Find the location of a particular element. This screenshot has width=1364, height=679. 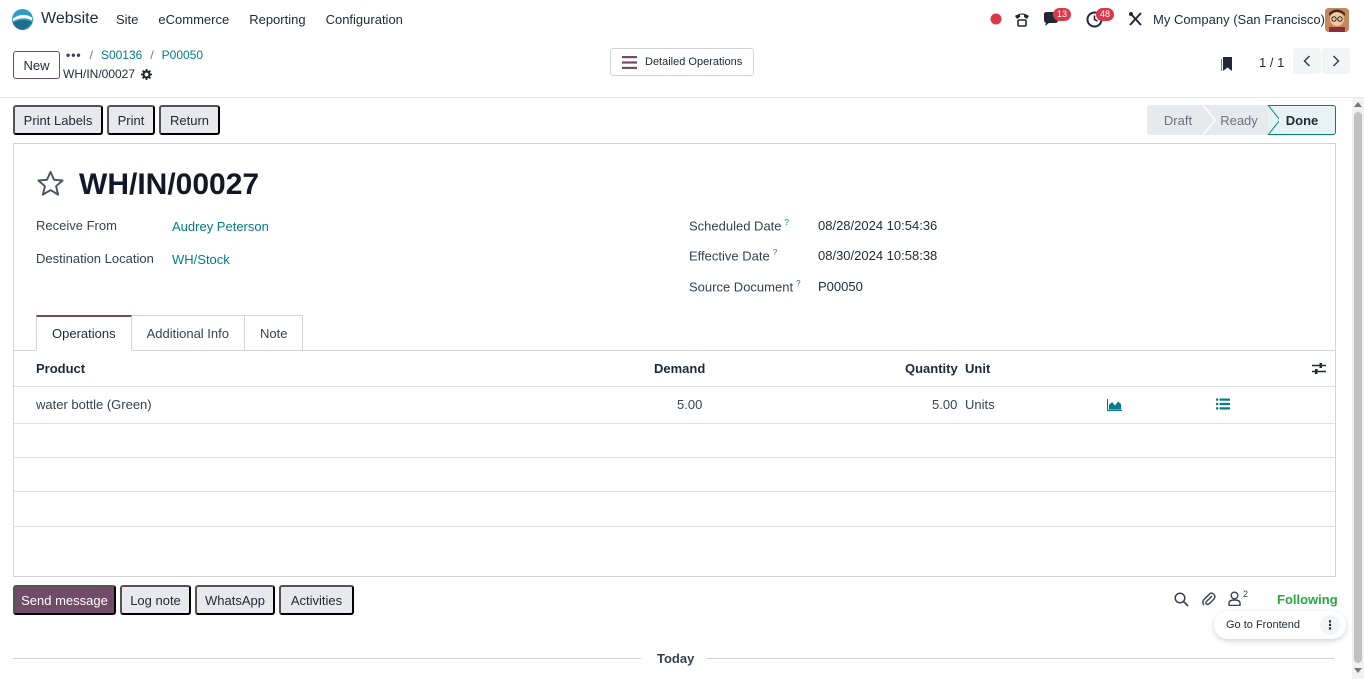

search-icon is located at coordinates (1181, 599).